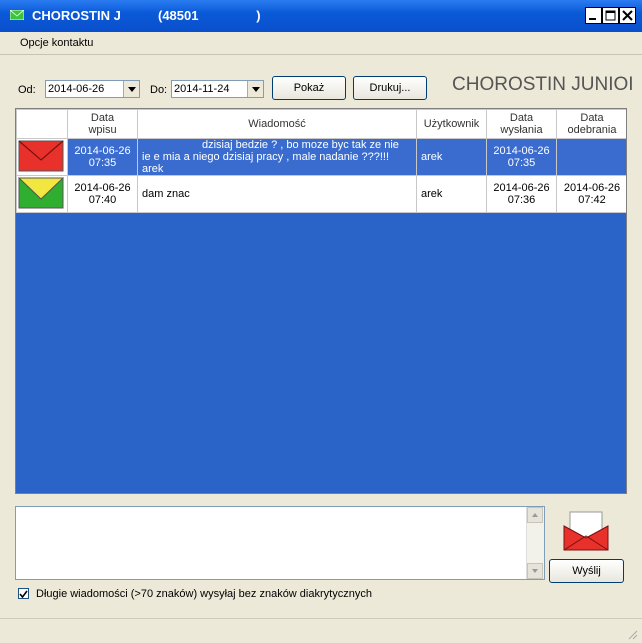 This screenshot has width=642, height=643. I want to click on scroll-down-button, so click(535, 571).